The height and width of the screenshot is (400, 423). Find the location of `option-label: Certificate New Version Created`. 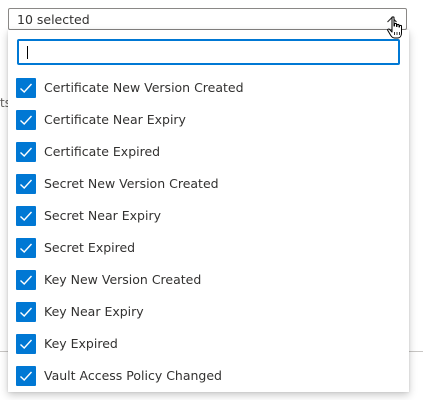

option-label: Certificate New Version Created is located at coordinates (144, 87).